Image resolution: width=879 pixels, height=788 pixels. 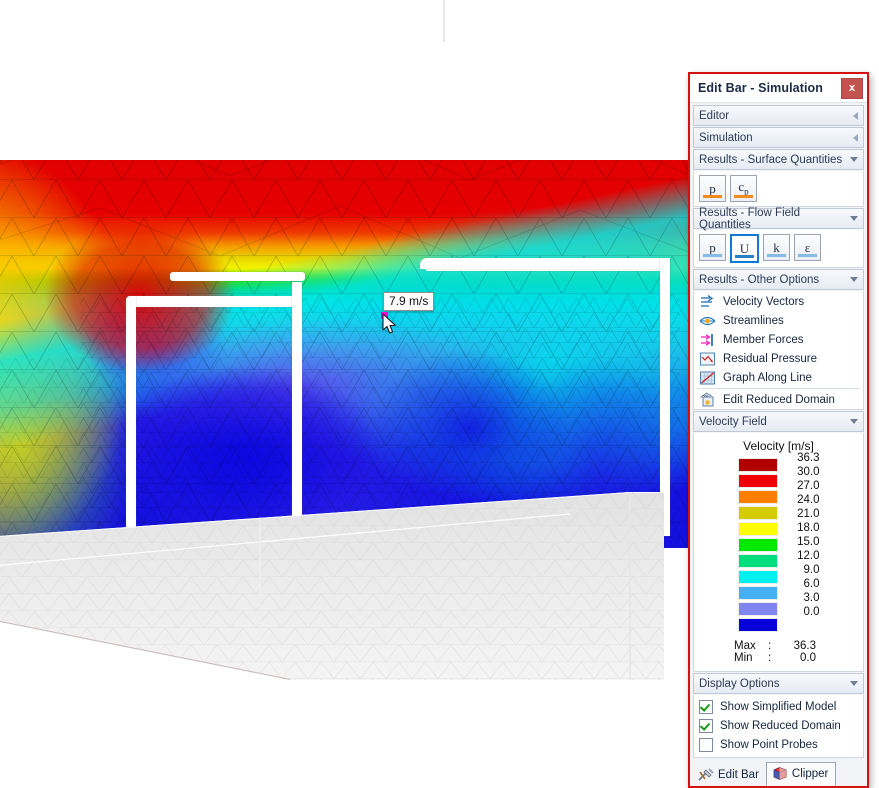 What do you see at coordinates (745, 646) in the screenshot?
I see `legend-max-key: Max` at bounding box center [745, 646].